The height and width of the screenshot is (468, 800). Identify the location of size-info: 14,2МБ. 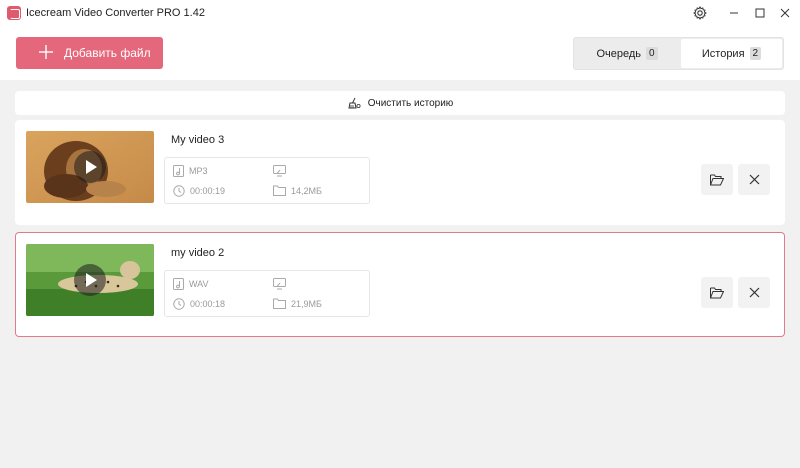
(297, 190).